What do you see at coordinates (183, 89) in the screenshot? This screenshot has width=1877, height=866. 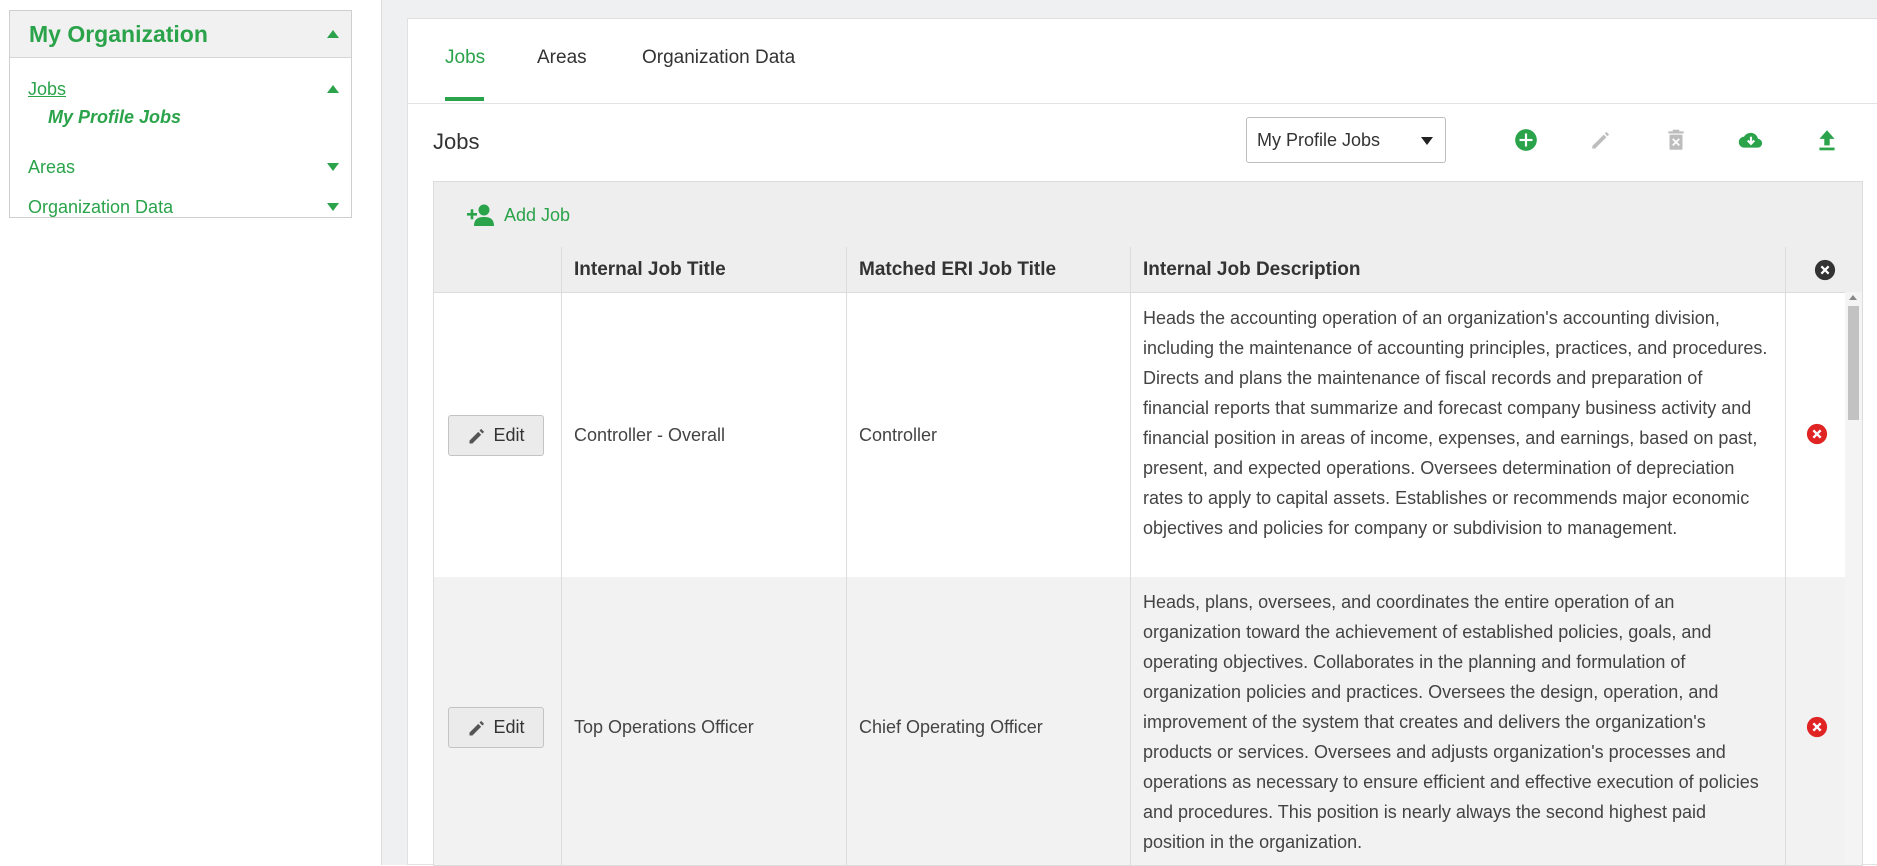 I see `sidebar-item-jobs: Jobs` at bounding box center [183, 89].